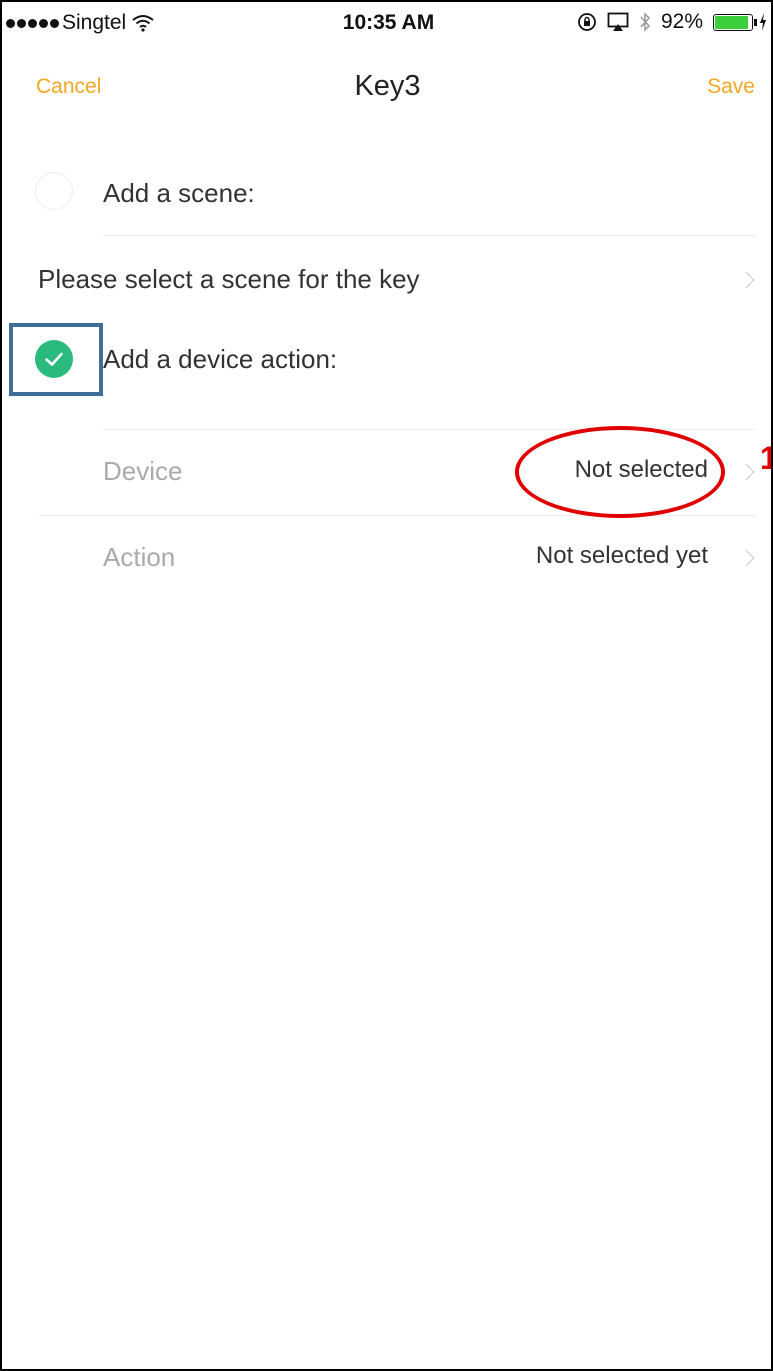 The height and width of the screenshot is (1371, 773). I want to click on battery-level-fill, so click(732, 22).